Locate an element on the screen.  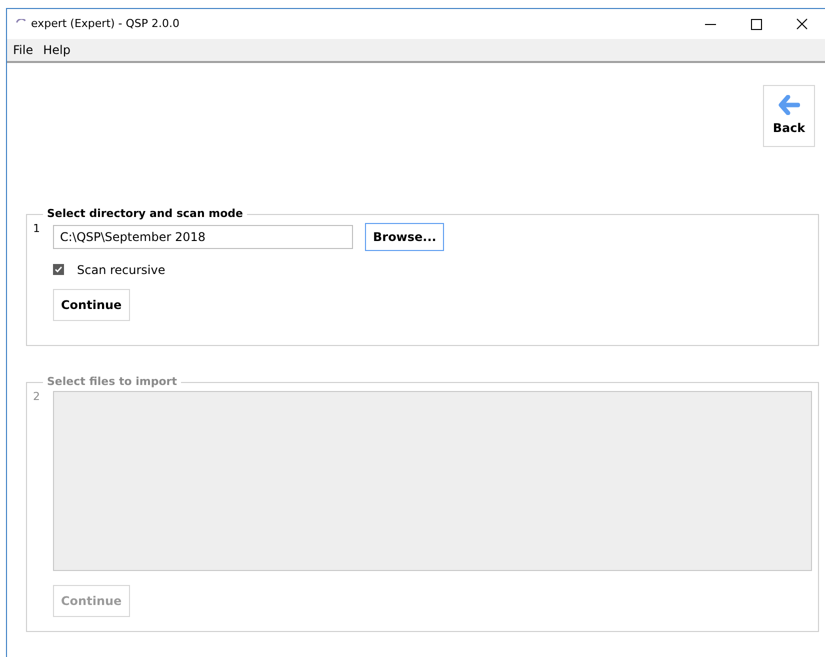
step-number: 2 is located at coordinates (37, 396).